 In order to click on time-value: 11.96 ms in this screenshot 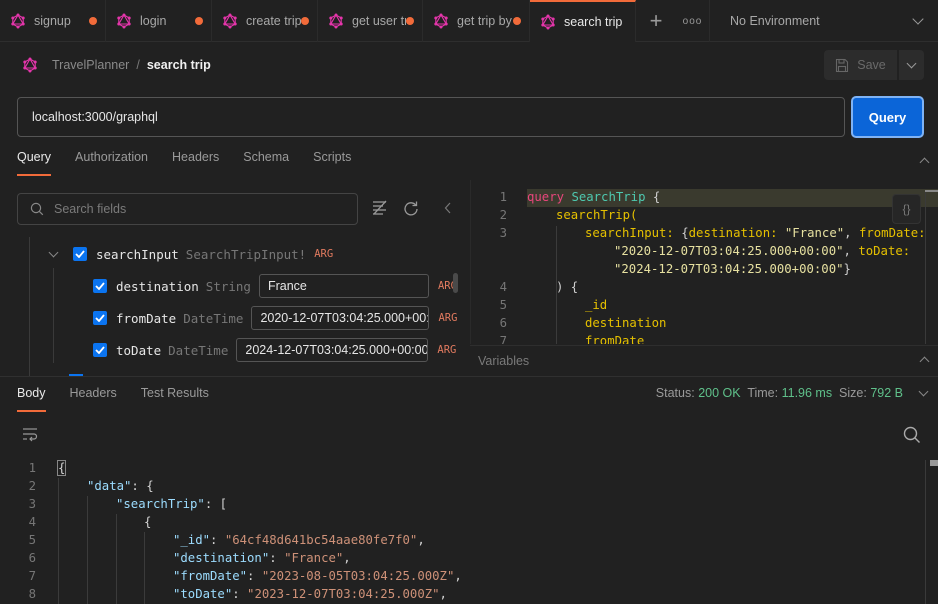, I will do `click(807, 393)`.